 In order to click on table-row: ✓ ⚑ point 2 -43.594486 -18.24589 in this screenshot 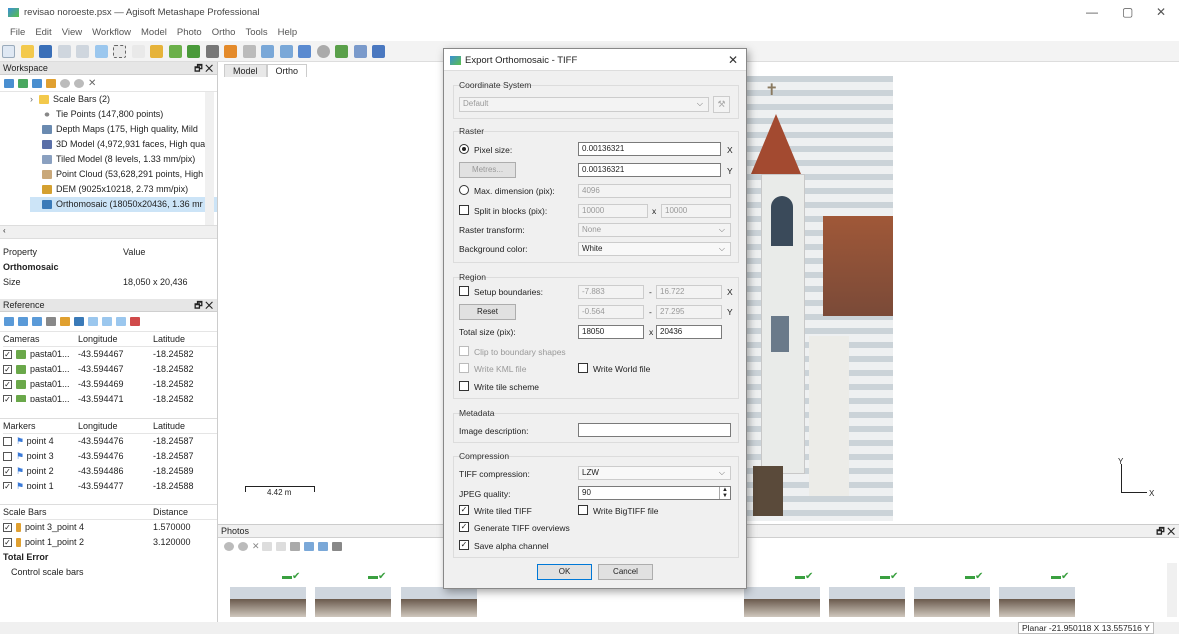, I will do `click(110, 471)`.